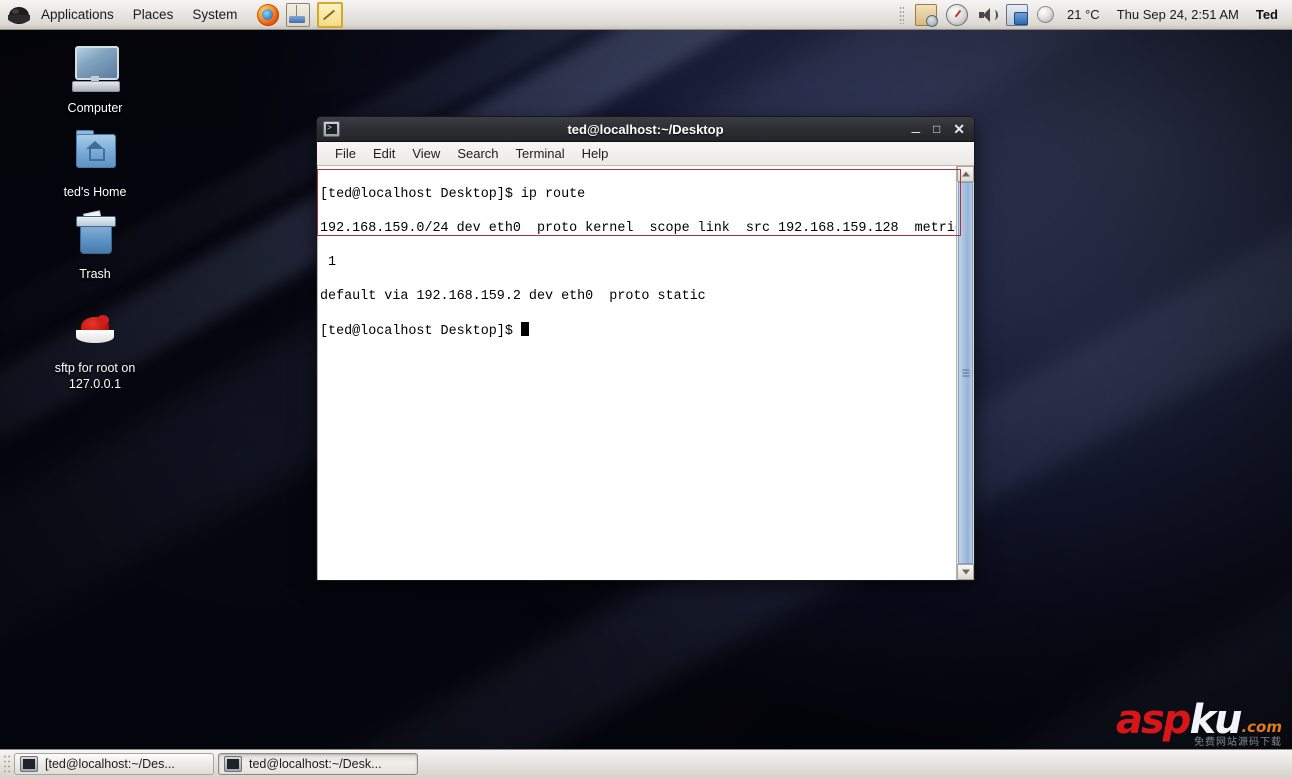  Describe the element at coordinates (214, 15) in the screenshot. I see `menu-system: System` at that location.